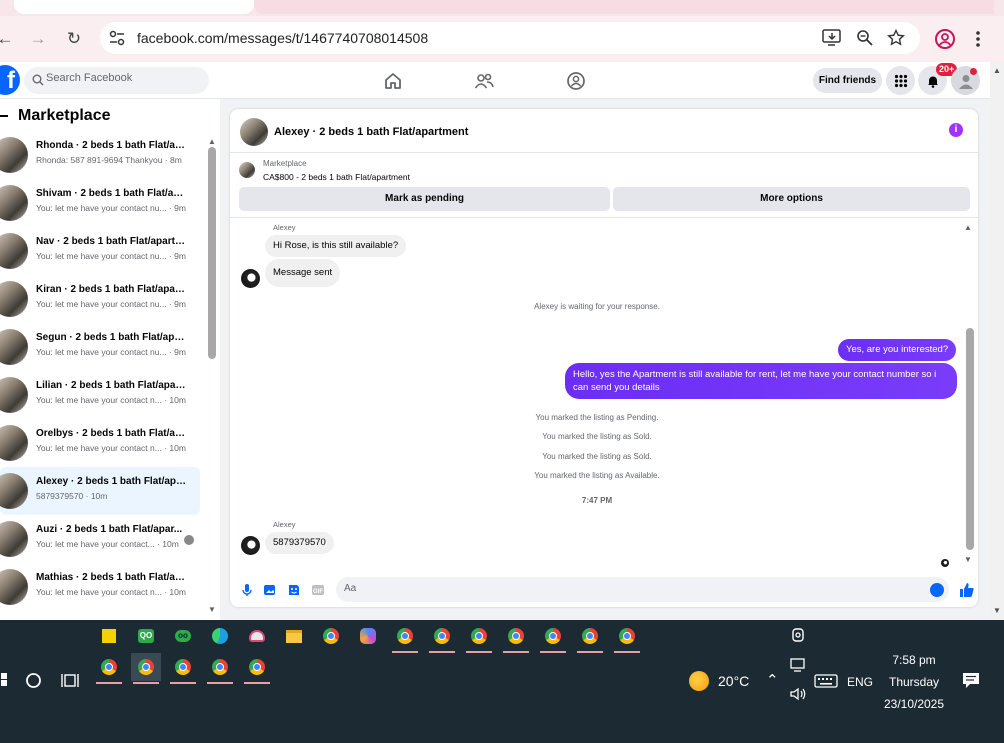 This screenshot has width=1004, height=743. Describe the element at coordinates (303, 273) in the screenshot. I see `incoming-message: Message sent` at that location.